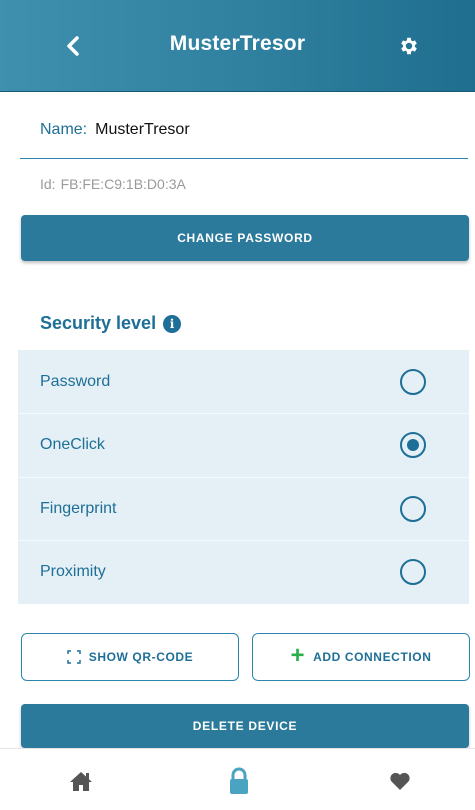  What do you see at coordinates (73, 571) in the screenshot?
I see `option-label: Proximity` at bounding box center [73, 571].